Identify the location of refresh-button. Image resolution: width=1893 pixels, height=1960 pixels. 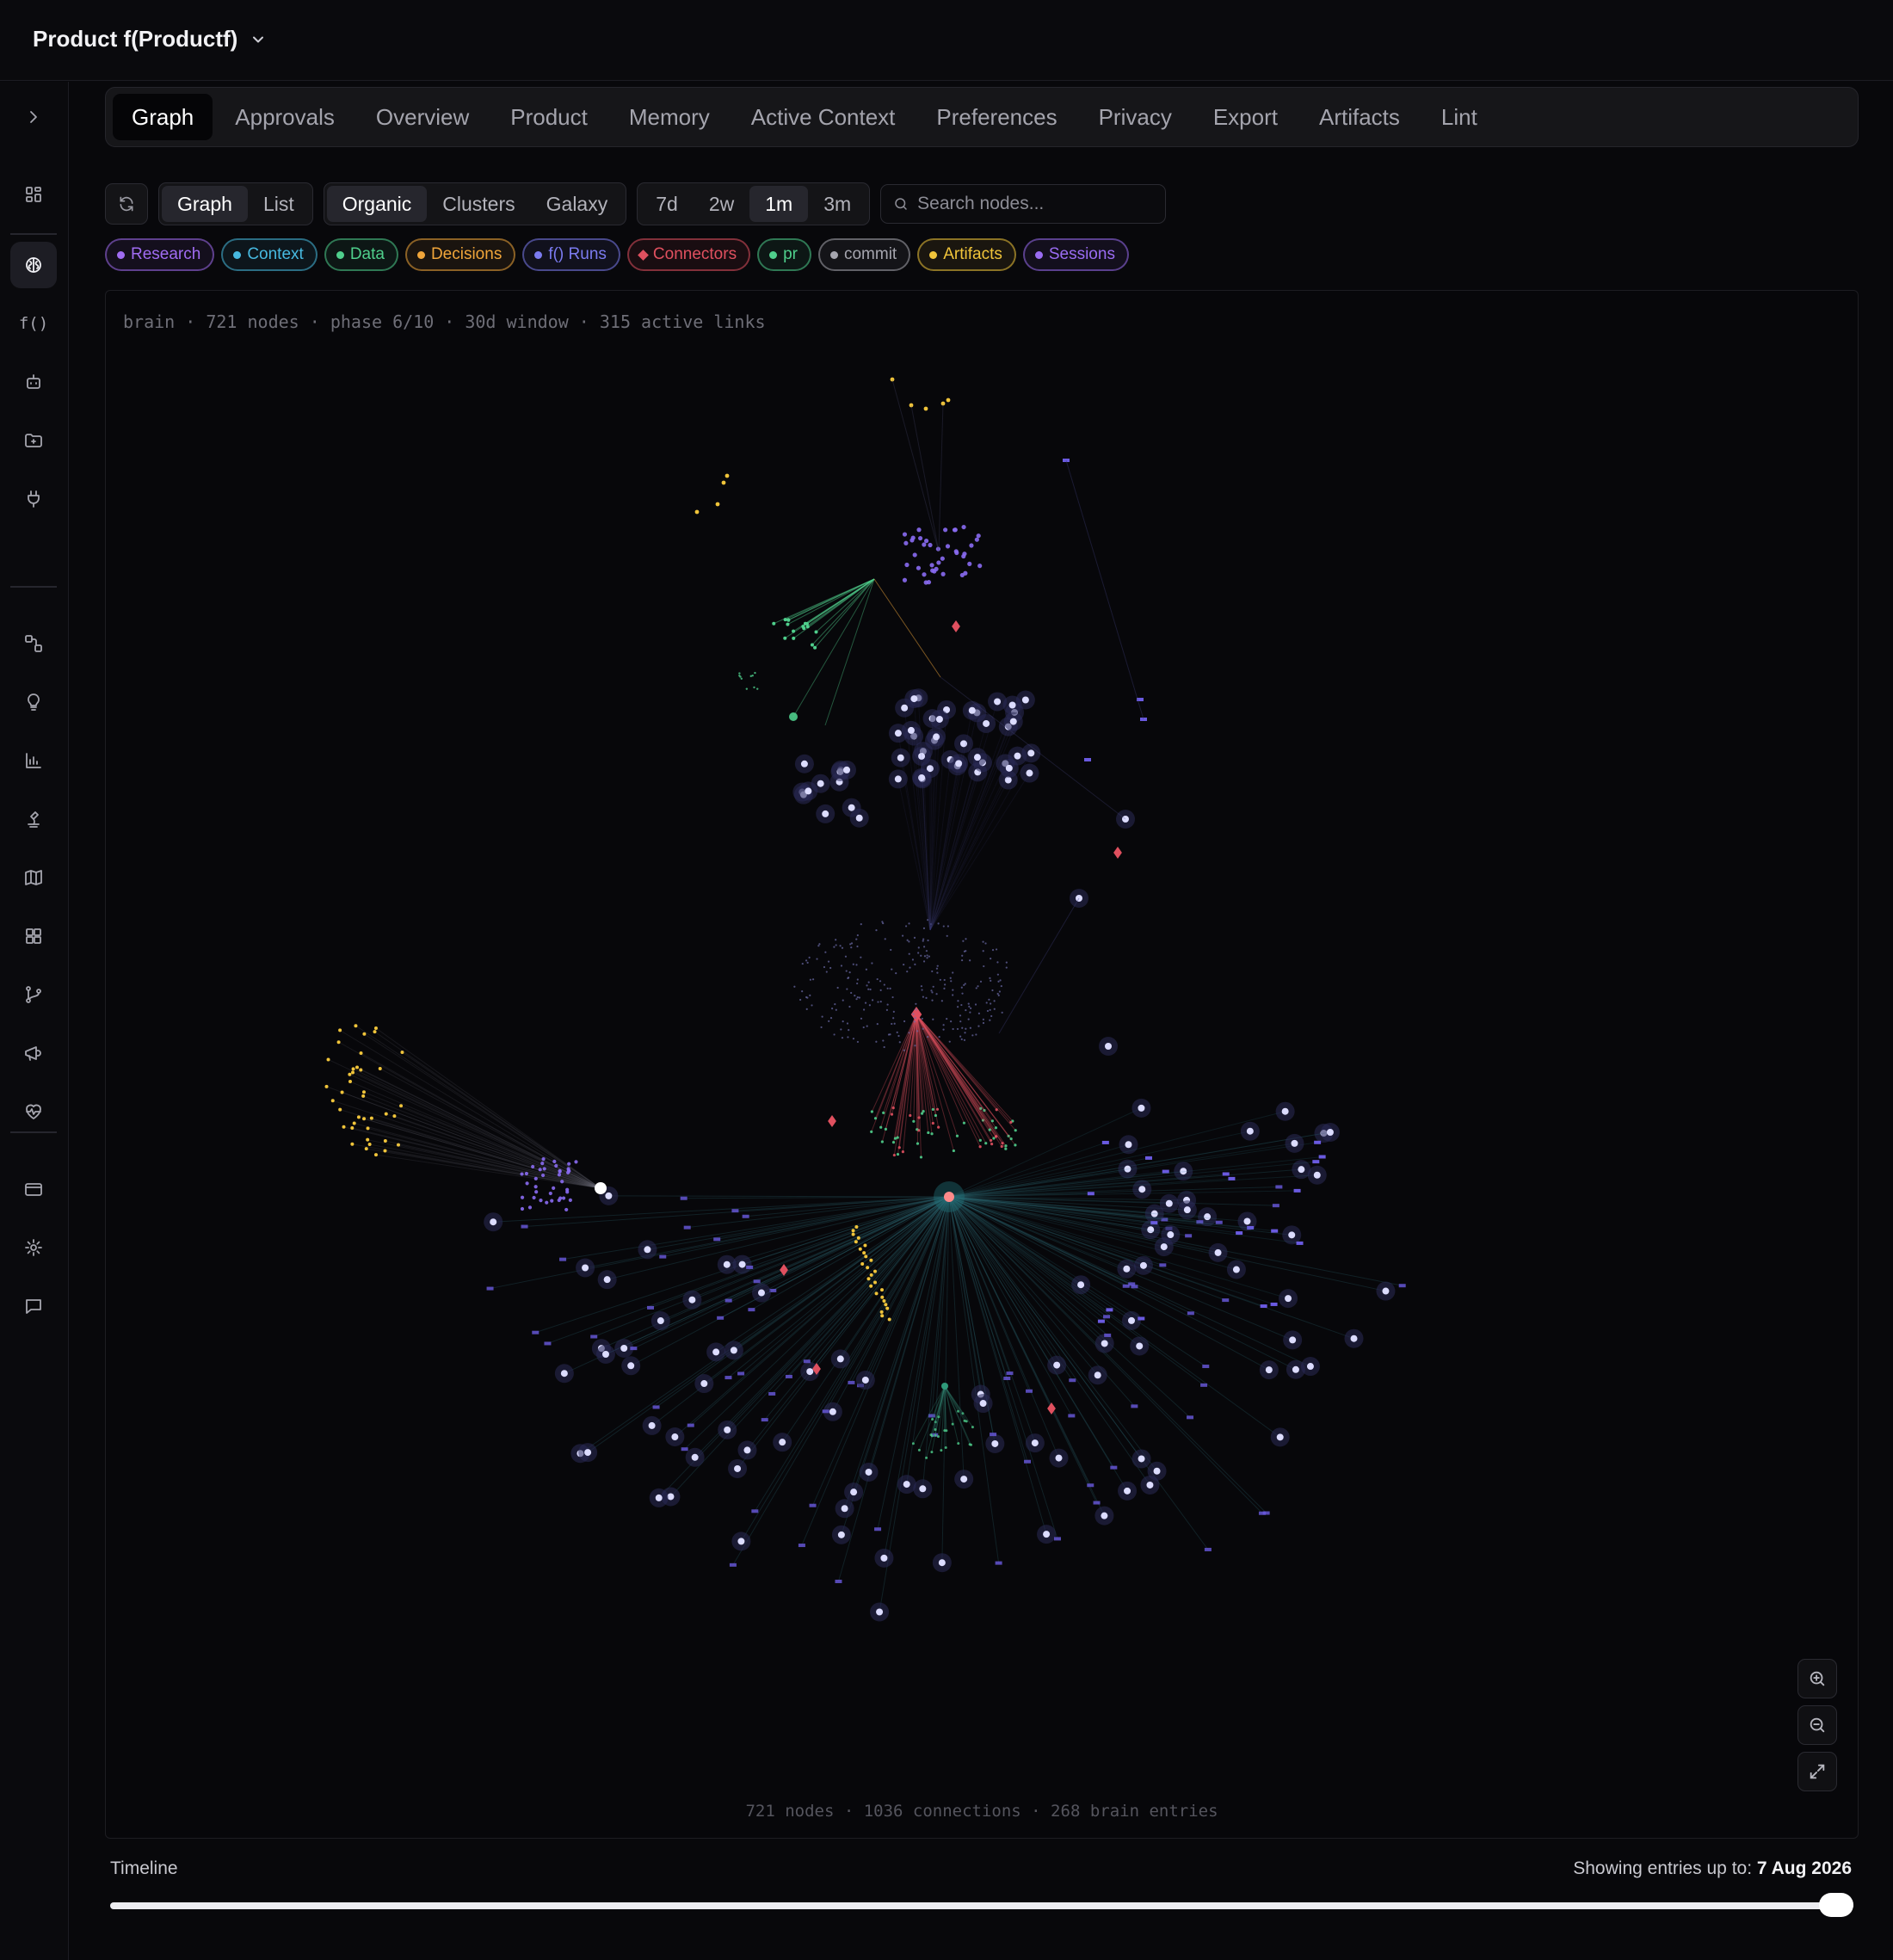
(126, 204).